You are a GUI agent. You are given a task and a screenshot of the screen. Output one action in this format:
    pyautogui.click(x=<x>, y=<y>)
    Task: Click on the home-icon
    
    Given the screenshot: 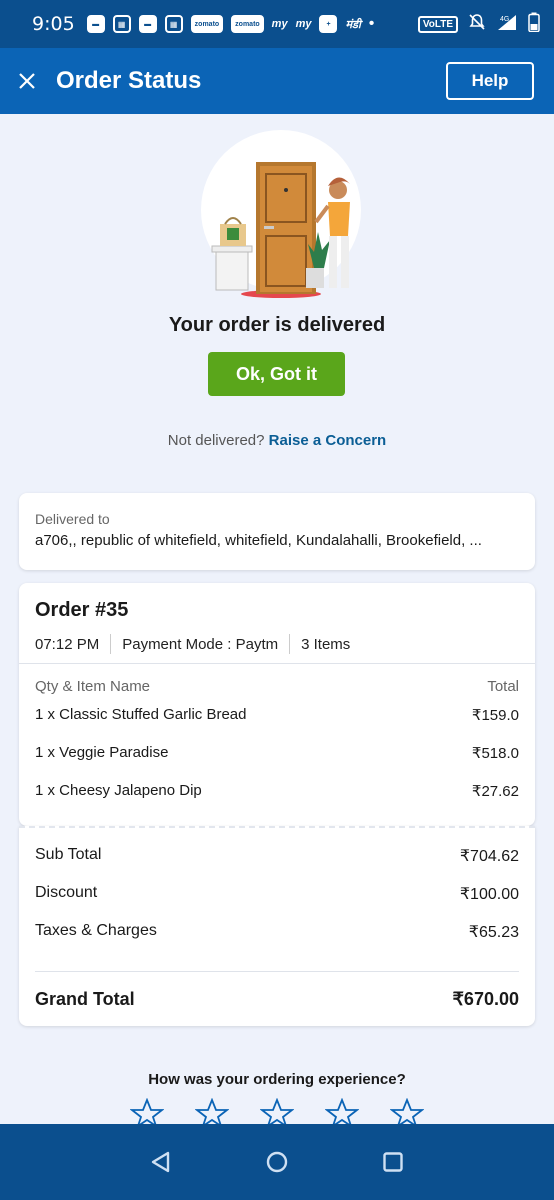 What is the action you would take?
    pyautogui.click(x=277, y=1162)
    